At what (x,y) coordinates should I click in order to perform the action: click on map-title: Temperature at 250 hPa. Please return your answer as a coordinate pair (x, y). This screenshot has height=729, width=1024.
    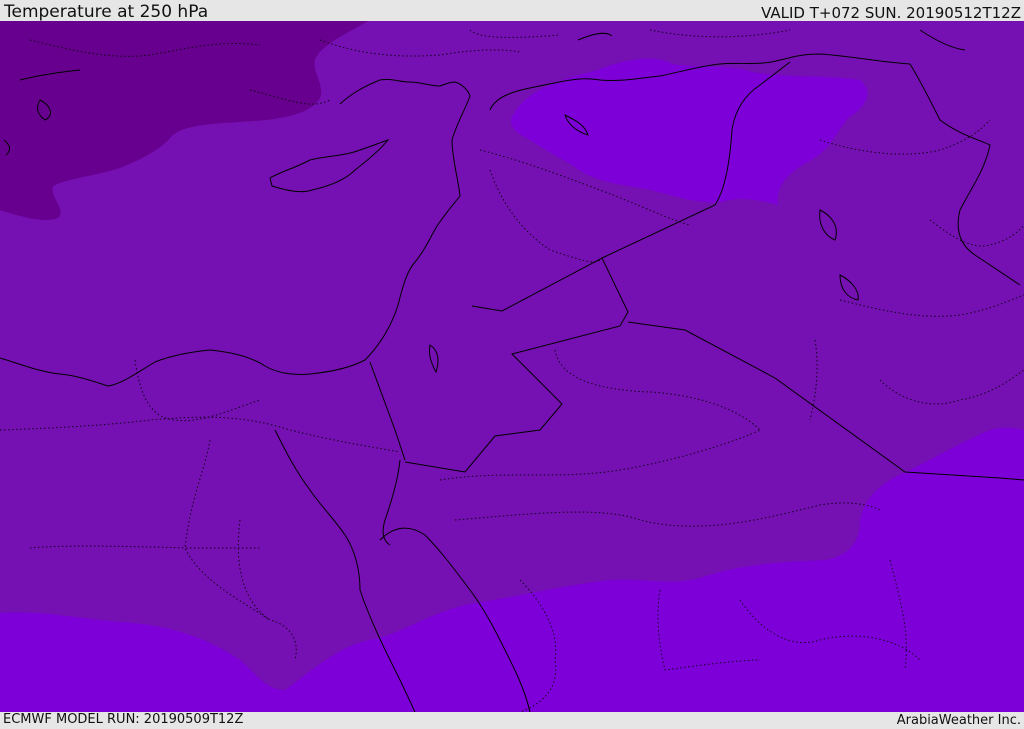
    Looking at the image, I should click on (106, 12).